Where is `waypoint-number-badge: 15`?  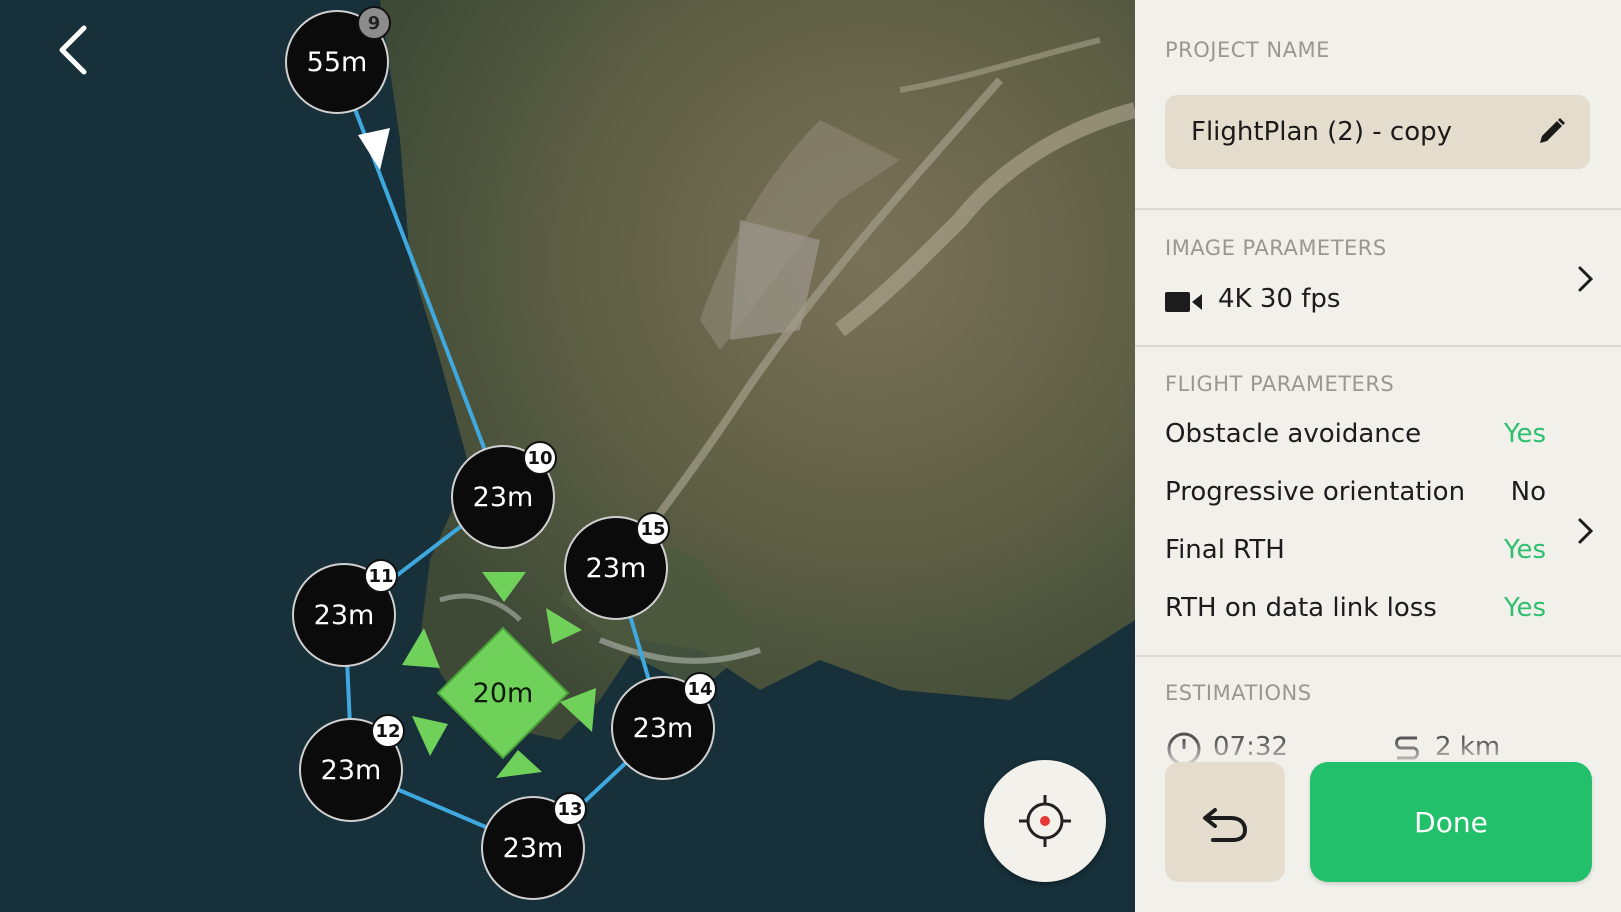
waypoint-number-badge: 15 is located at coordinates (653, 529).